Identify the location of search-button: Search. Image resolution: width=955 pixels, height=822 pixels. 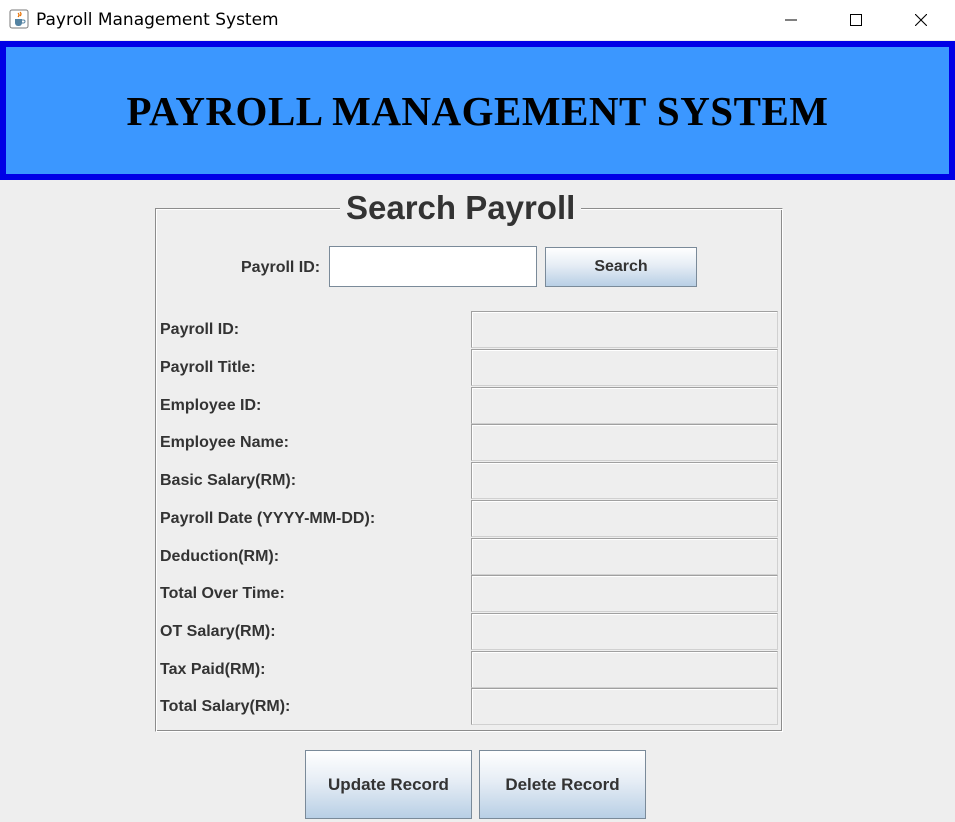
(621, 267).